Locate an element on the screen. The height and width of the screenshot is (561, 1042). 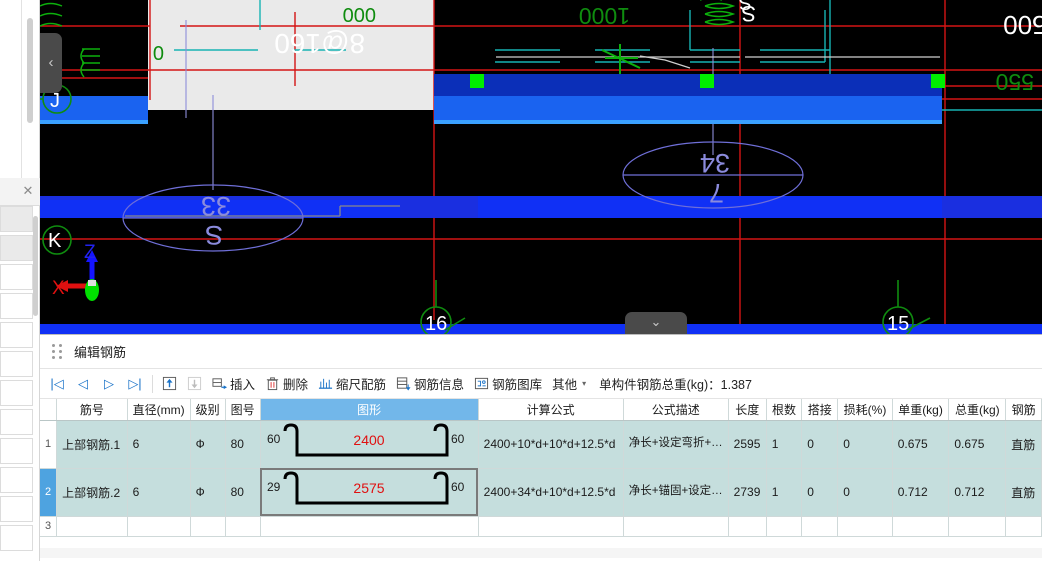
nav-prev-button: ◁ is located at coordinates (83, 384).